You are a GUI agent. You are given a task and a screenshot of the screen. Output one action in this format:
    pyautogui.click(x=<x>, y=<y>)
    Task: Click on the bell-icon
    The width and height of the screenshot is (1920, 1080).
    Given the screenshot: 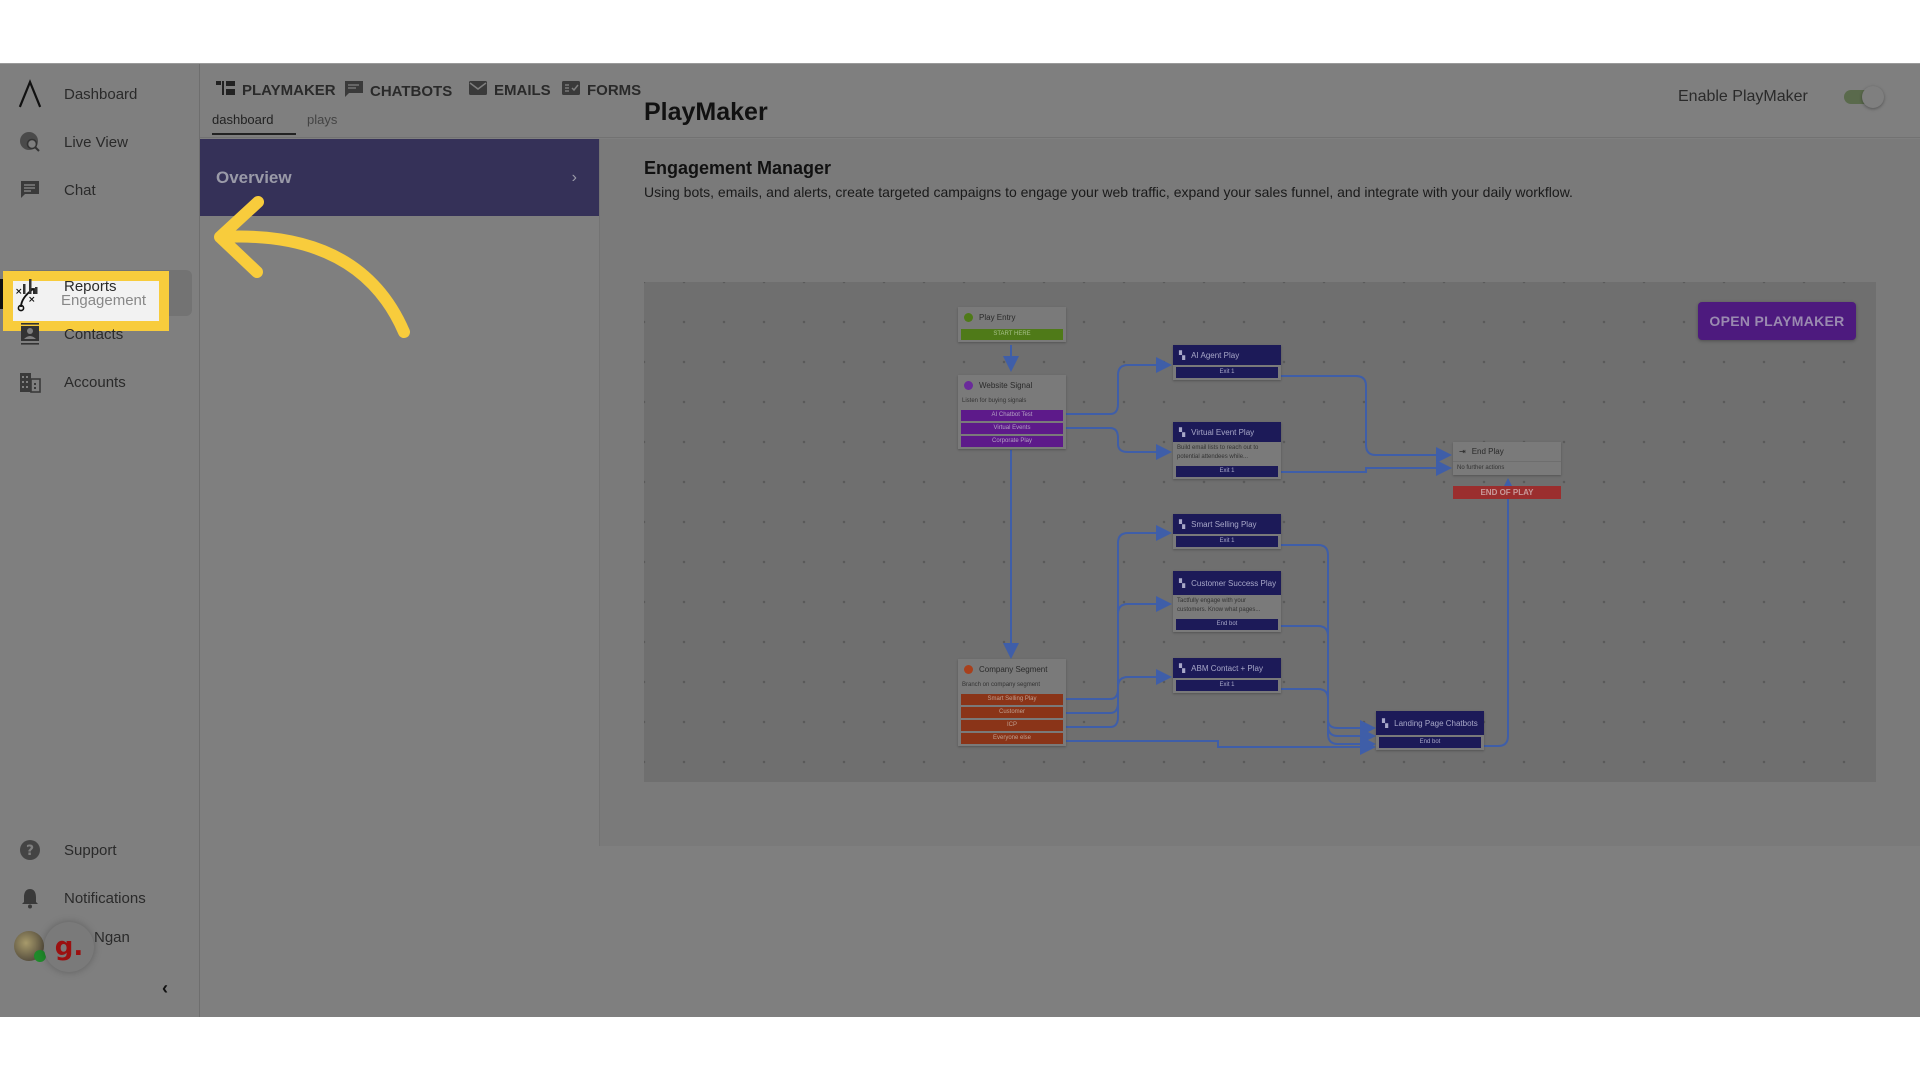 What is the action you would take?
    pyautogui.click(x=30, y=898)
    